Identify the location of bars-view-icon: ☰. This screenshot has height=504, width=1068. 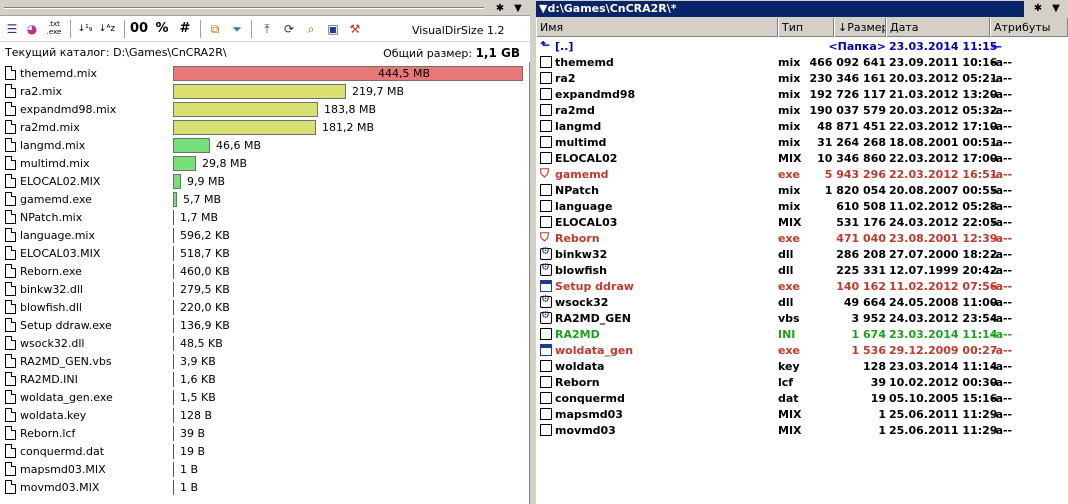
(12, 29).